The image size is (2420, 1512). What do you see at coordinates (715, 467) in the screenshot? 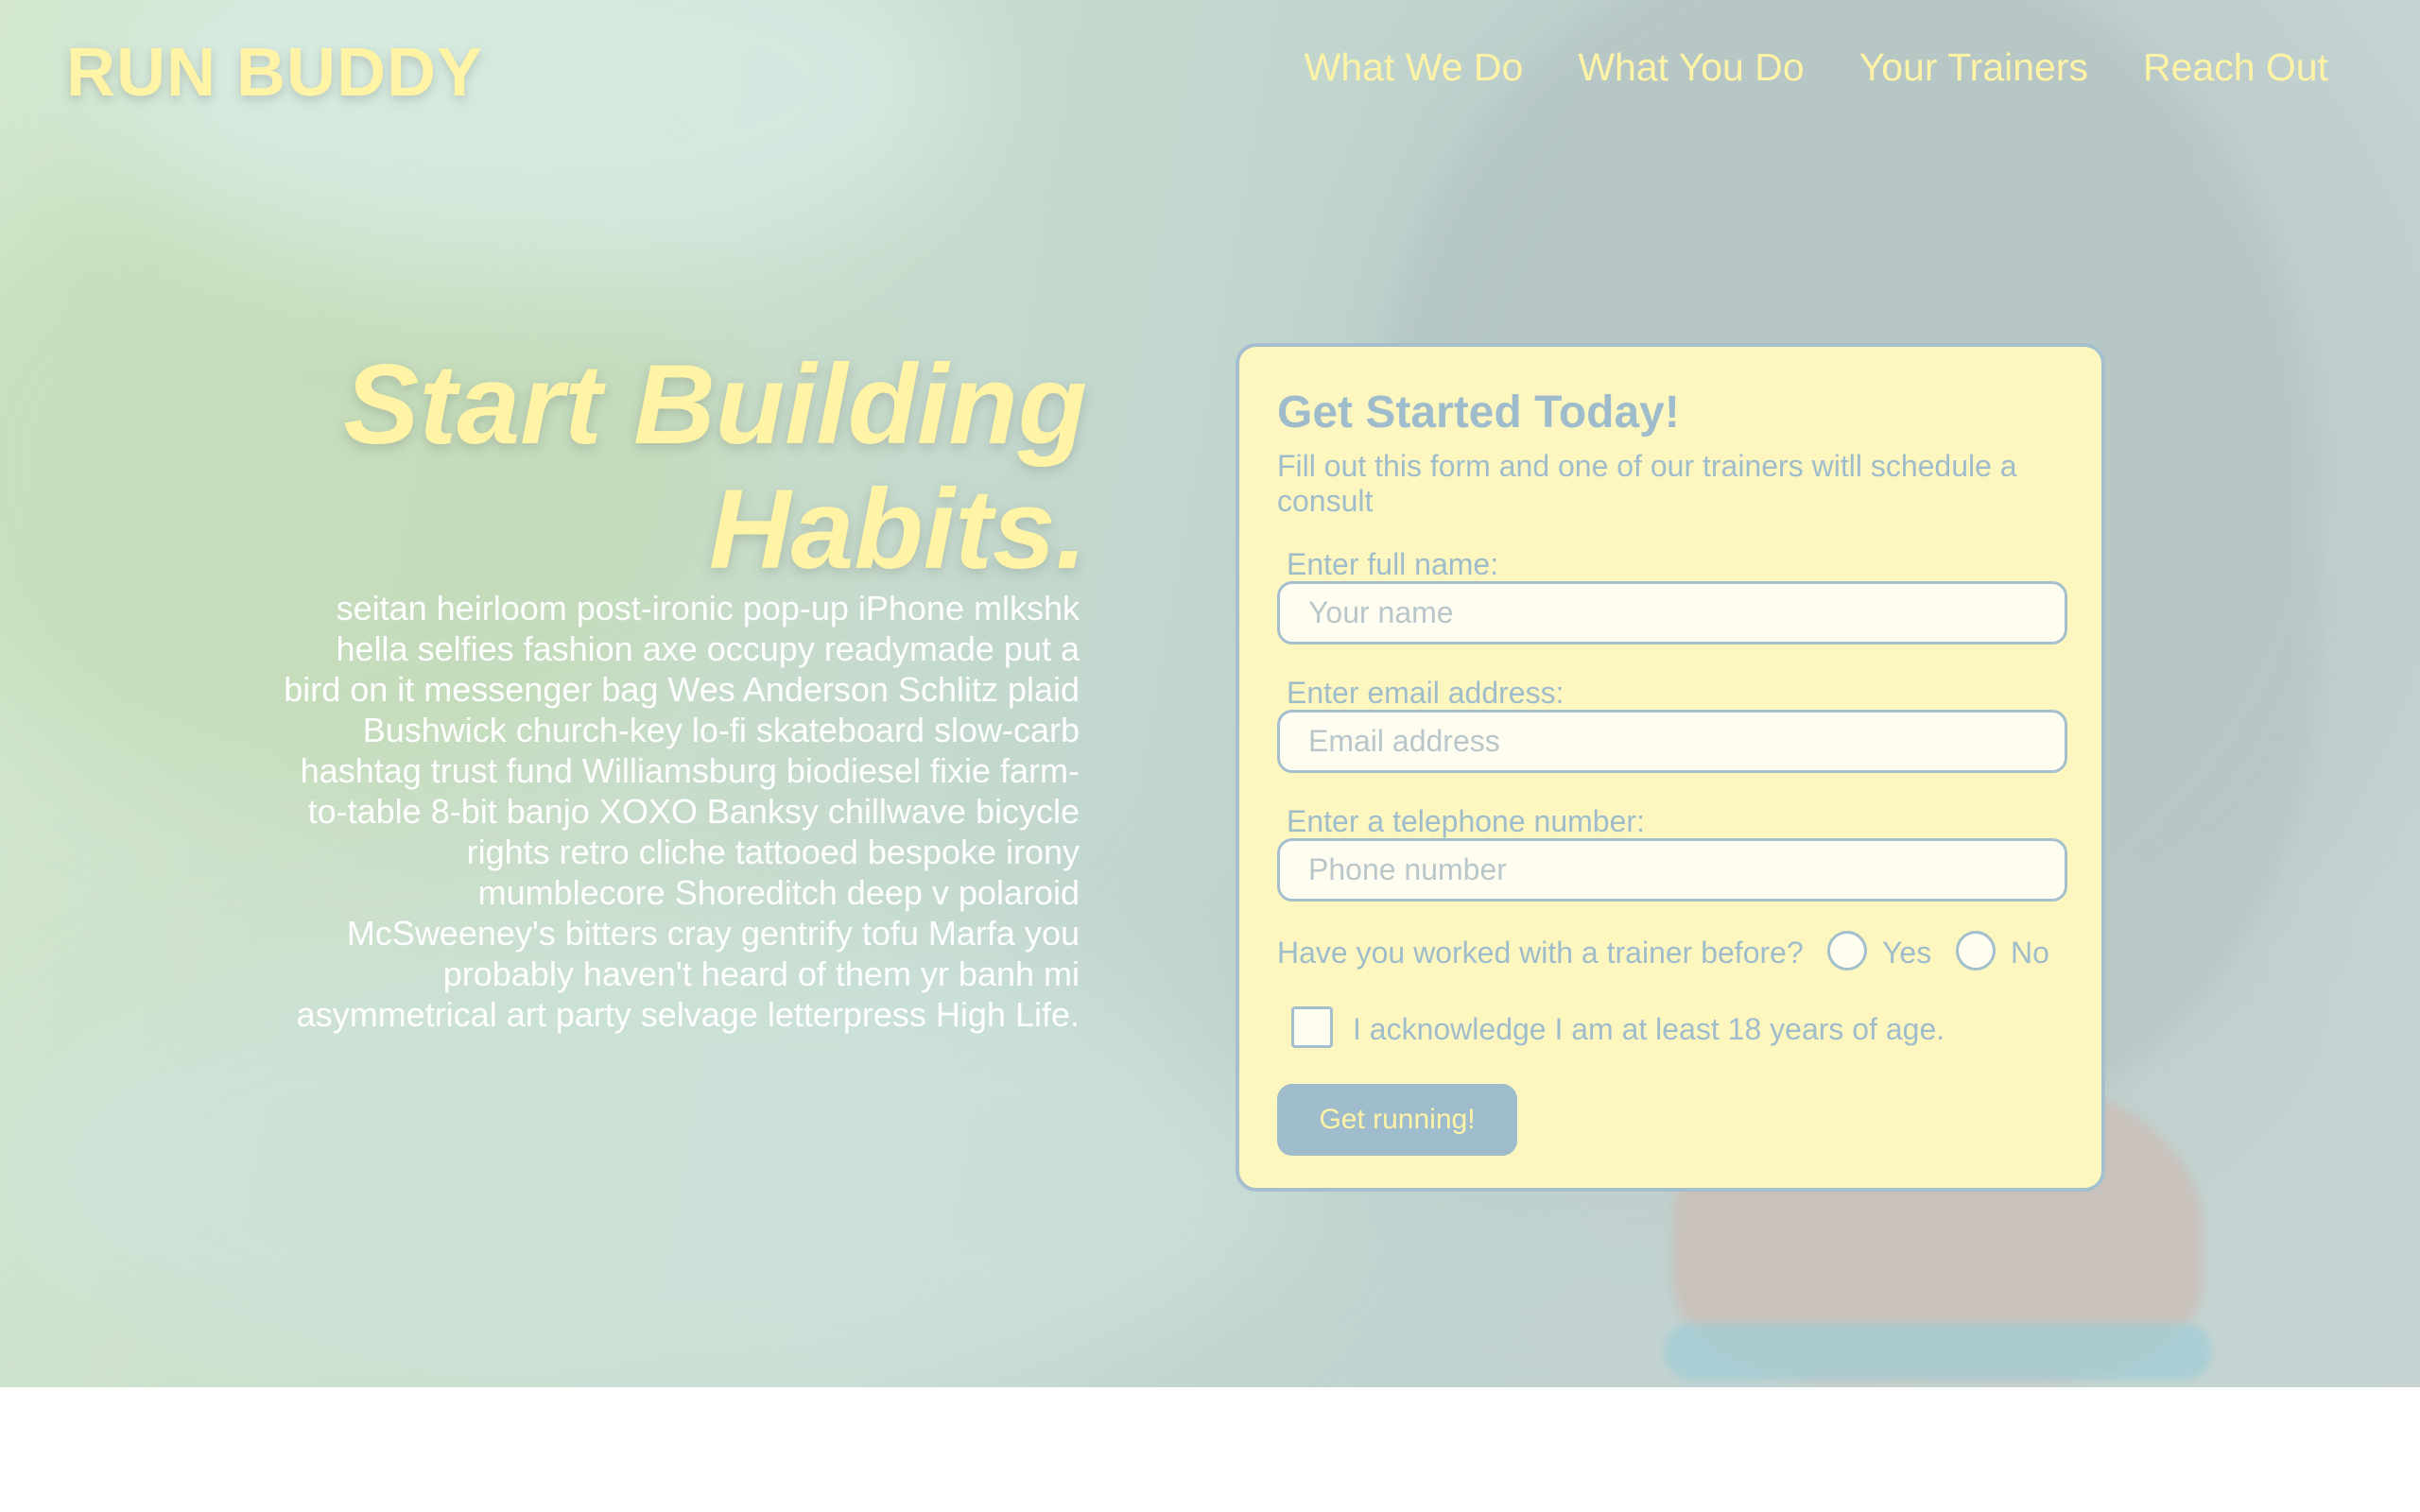
I see `hero-headline: Start Building Habits.` at bounding box center [715, 467].